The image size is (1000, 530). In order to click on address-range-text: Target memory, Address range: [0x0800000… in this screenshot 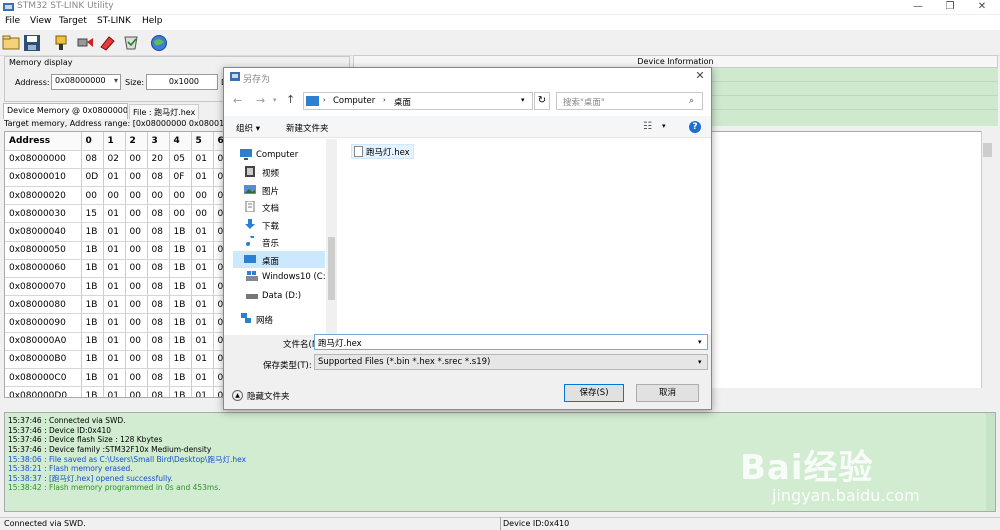, I will do `click(123, 123)`.